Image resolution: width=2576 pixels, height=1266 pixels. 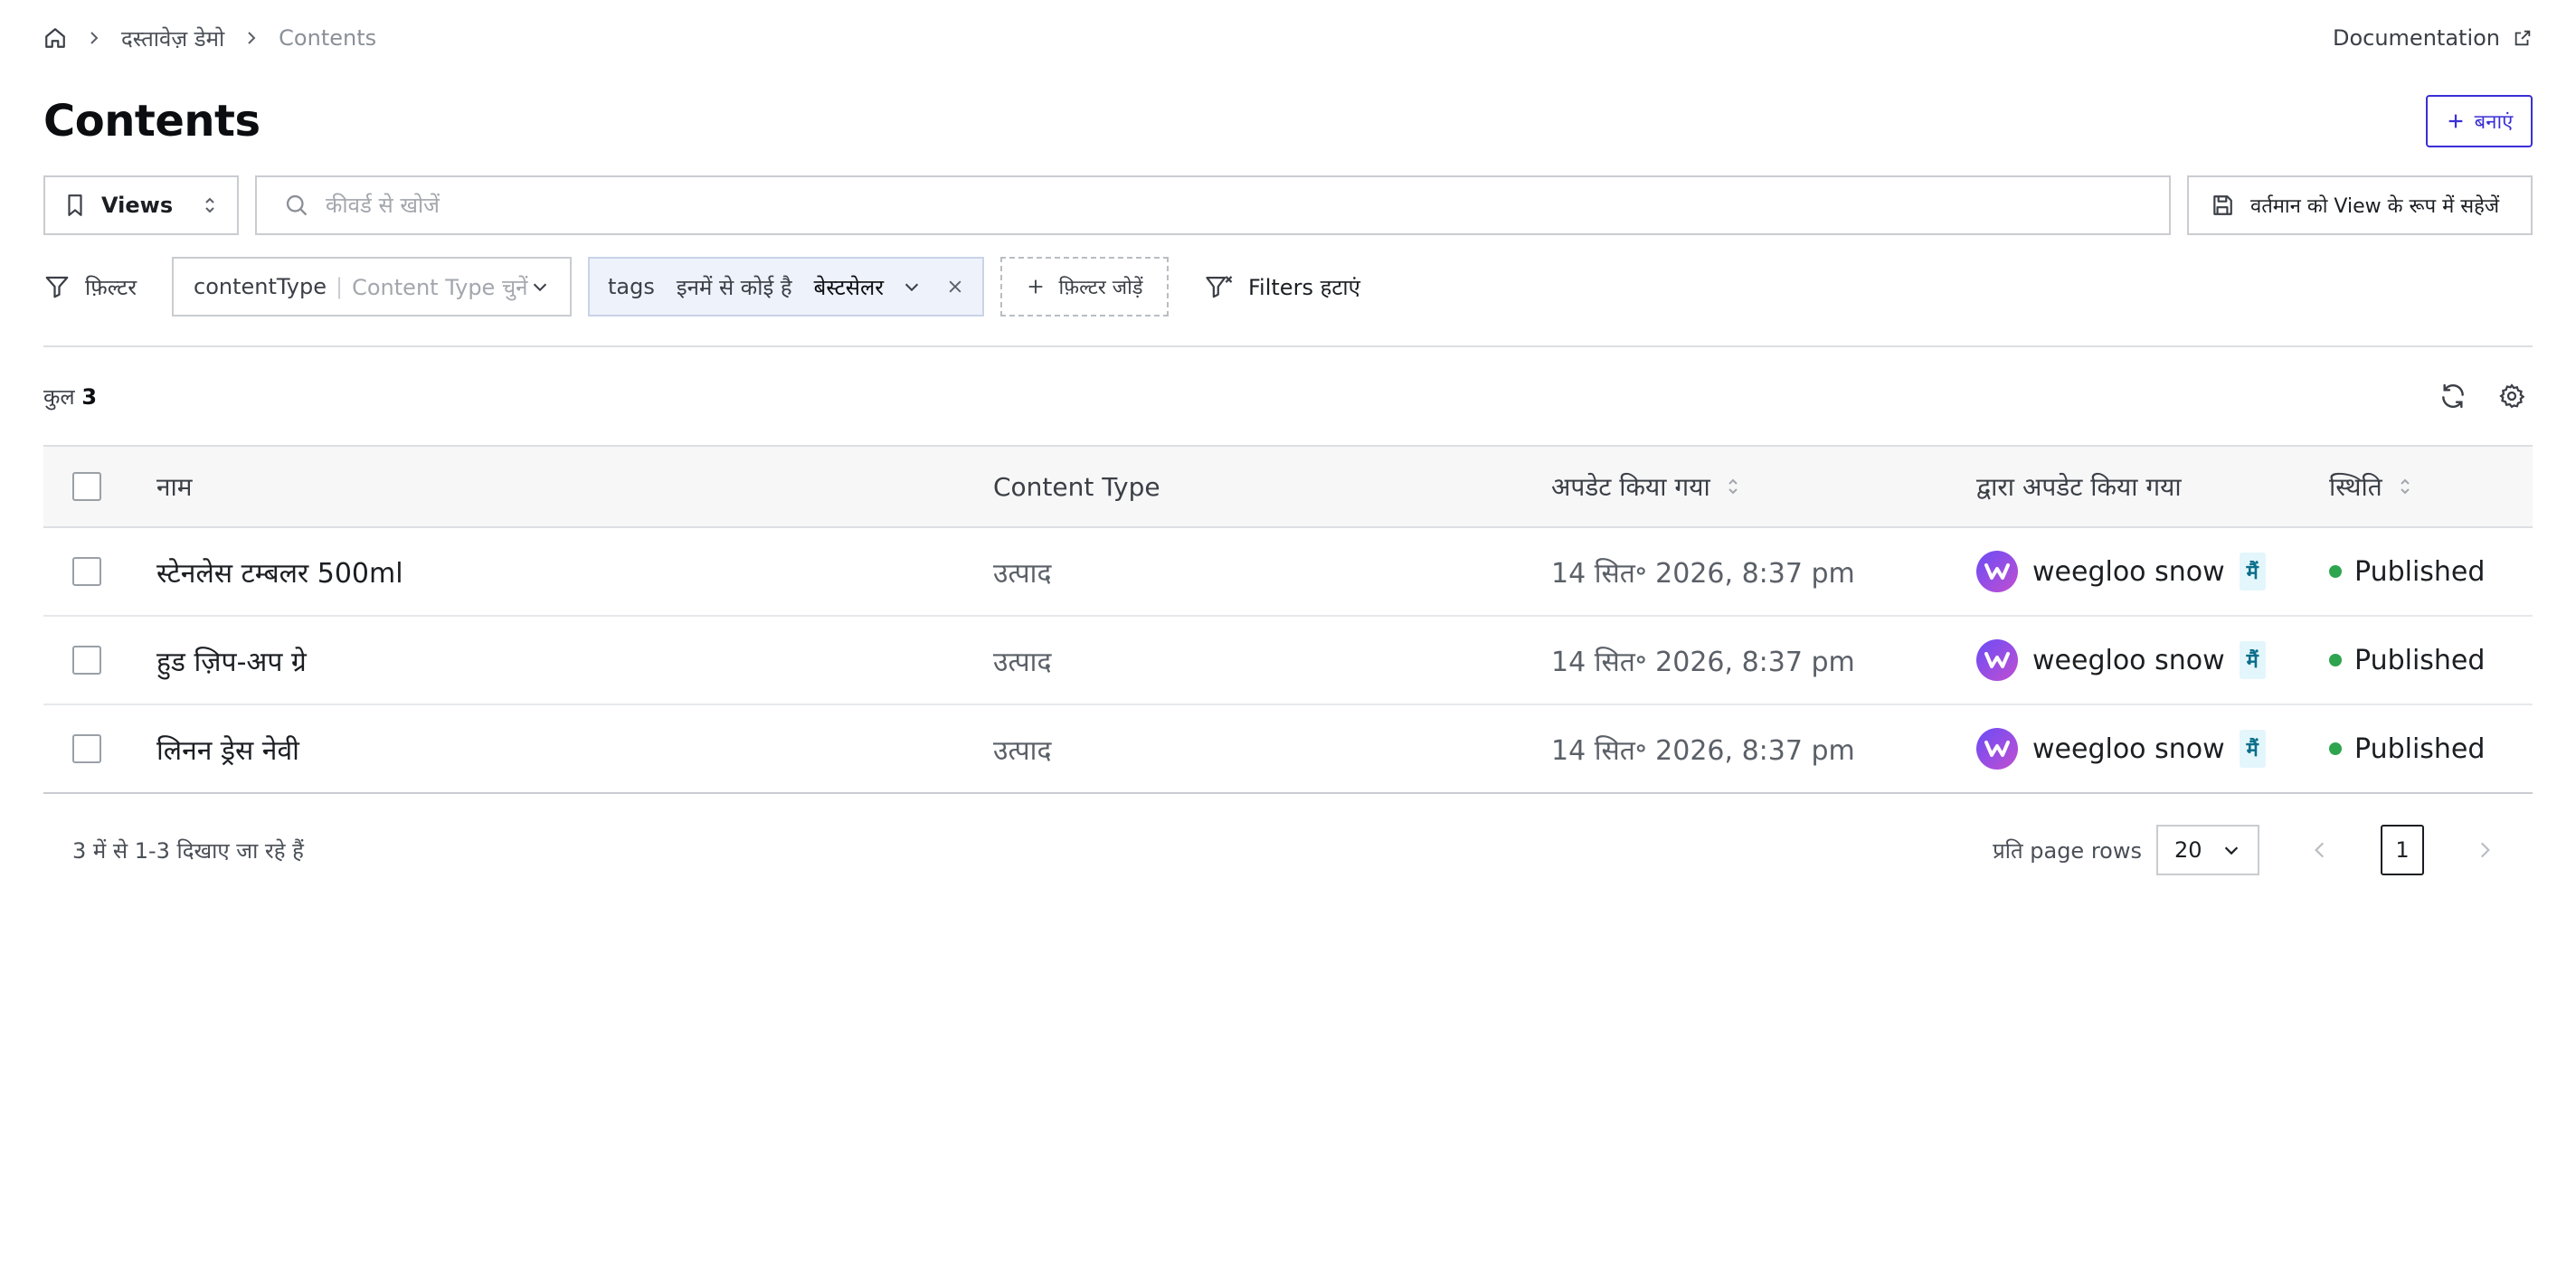 I want to click on status-sort: स्थिति, so click(x=2370, y=486).